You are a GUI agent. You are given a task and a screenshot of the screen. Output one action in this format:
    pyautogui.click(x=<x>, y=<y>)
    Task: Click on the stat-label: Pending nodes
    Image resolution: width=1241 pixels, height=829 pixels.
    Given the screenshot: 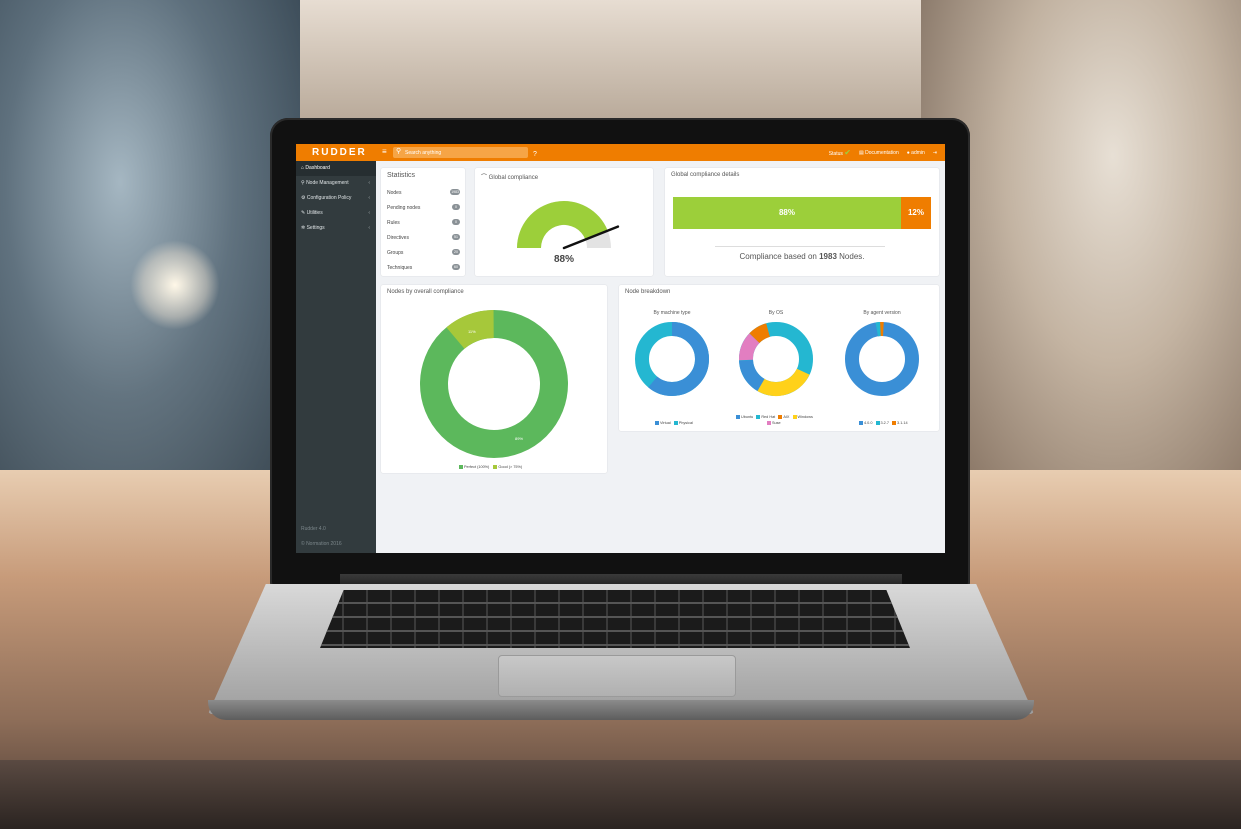 What is the action you would take?
    pyautogui.click(x=404, y=208)
    